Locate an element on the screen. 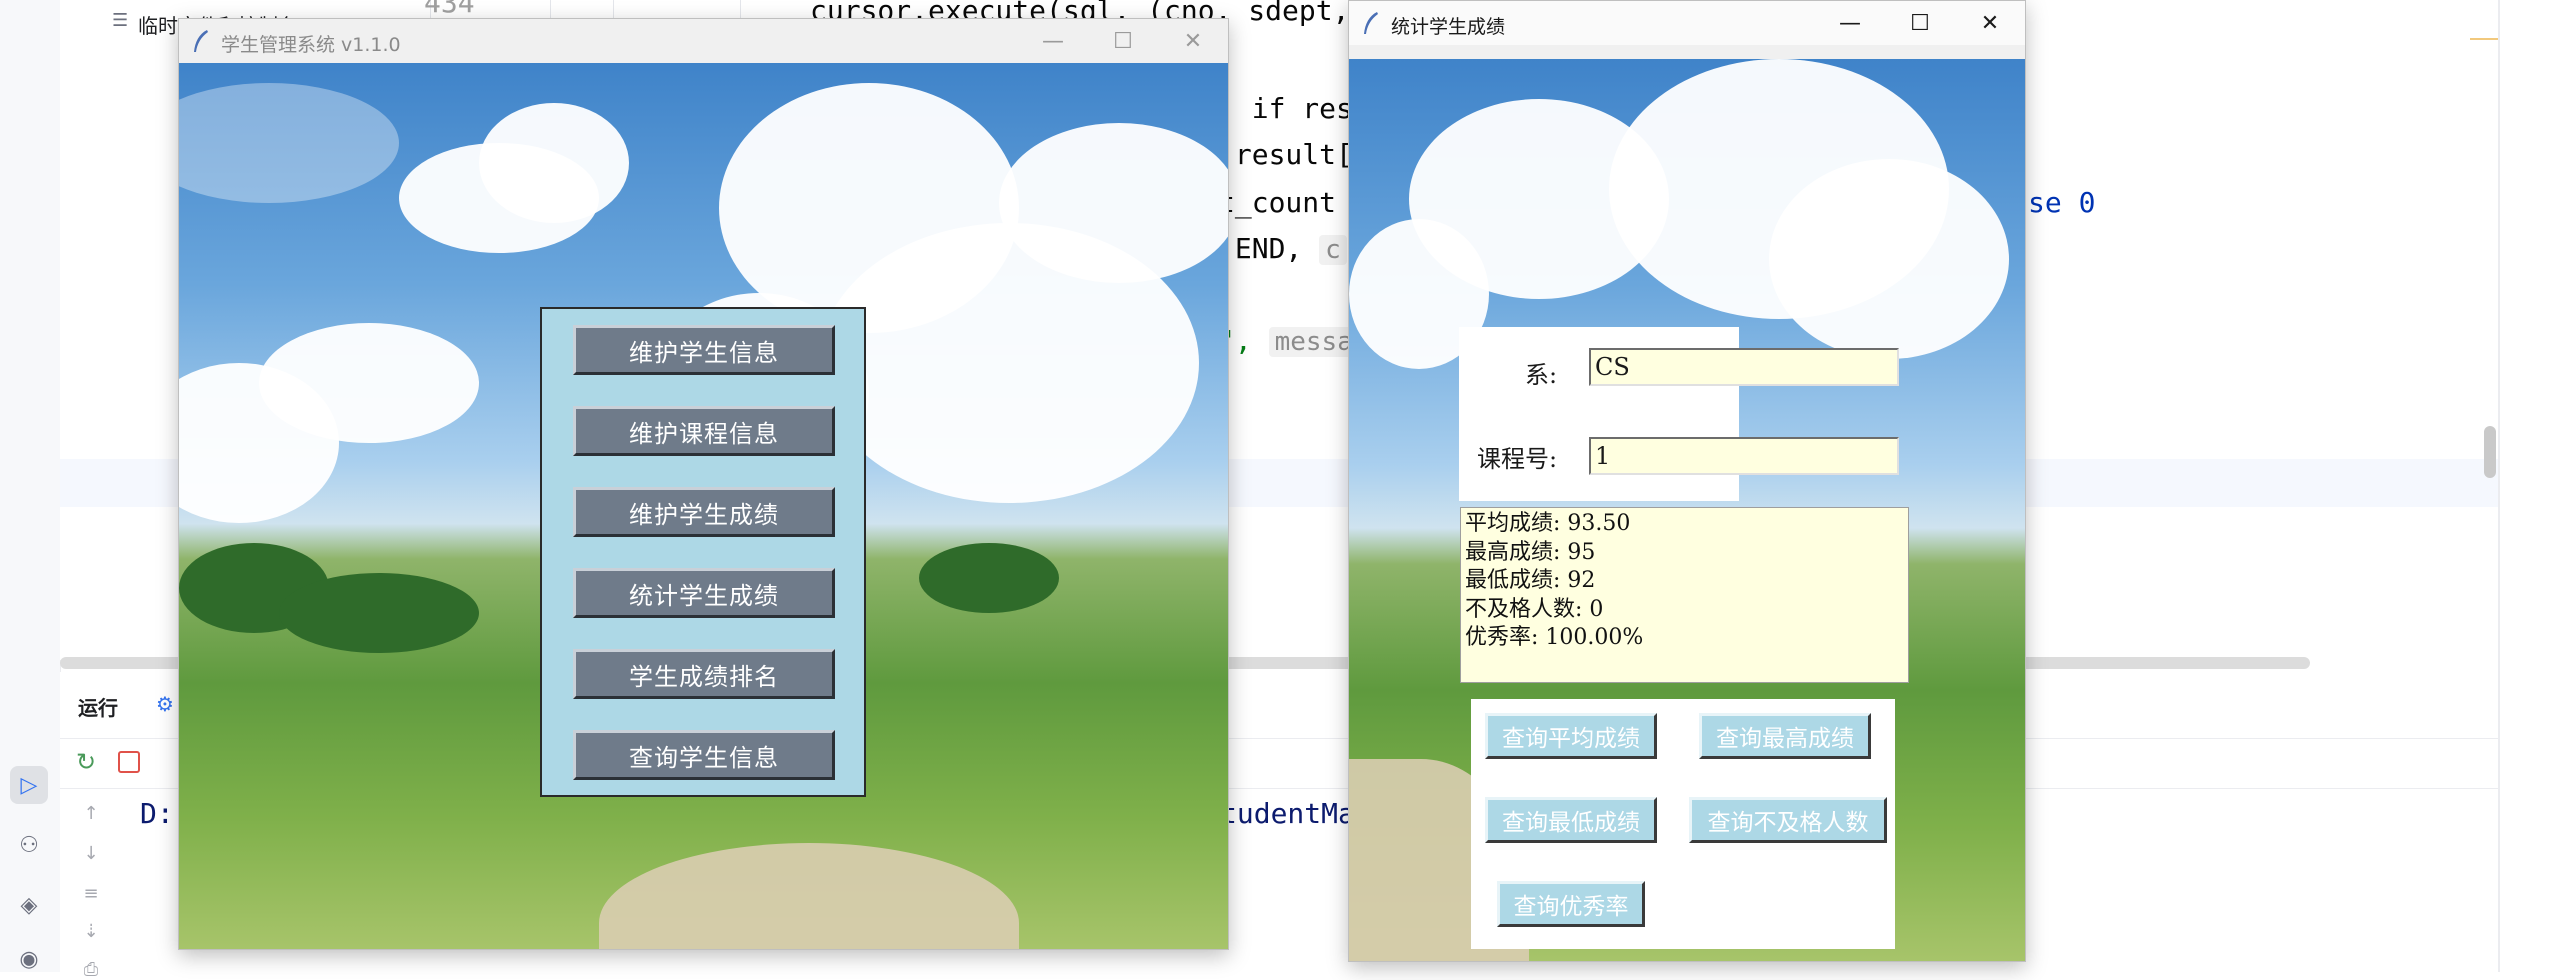 The image size is (2558, 980). code-line-4: t_count is located at coordinates (1285, 202).